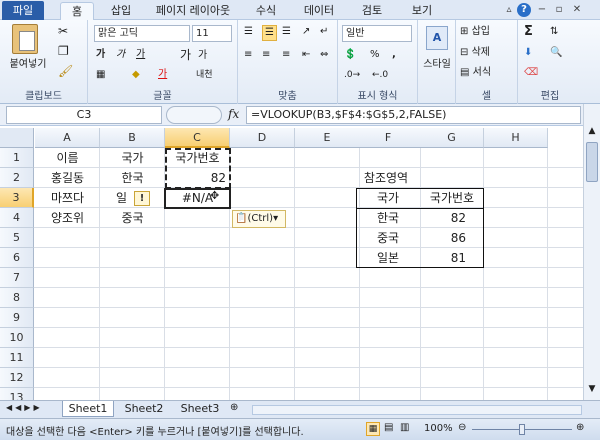  Describe the element at coordinates (197, 138) in the screenshot. I see `column-header-C: C` at that location.